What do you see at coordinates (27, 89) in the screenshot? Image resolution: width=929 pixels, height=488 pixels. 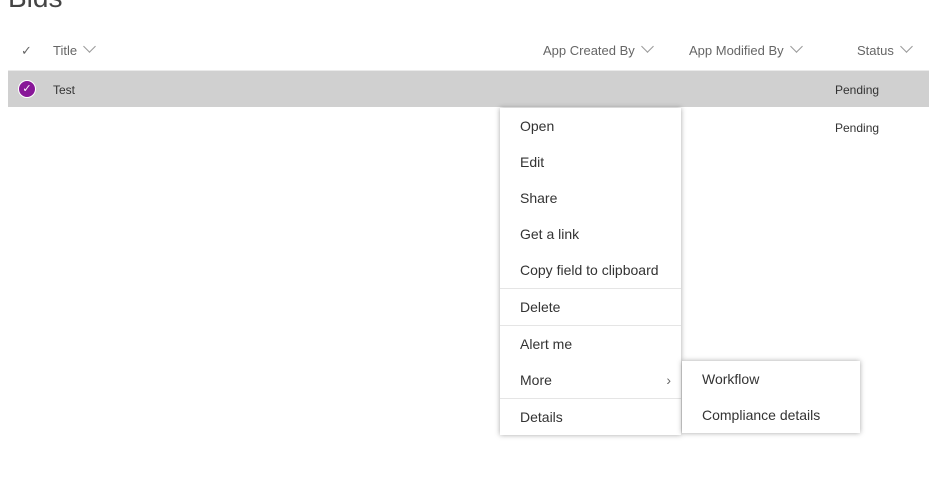 I see `checkmark-circle-icon: ✓` at bounding box center [27, 89].